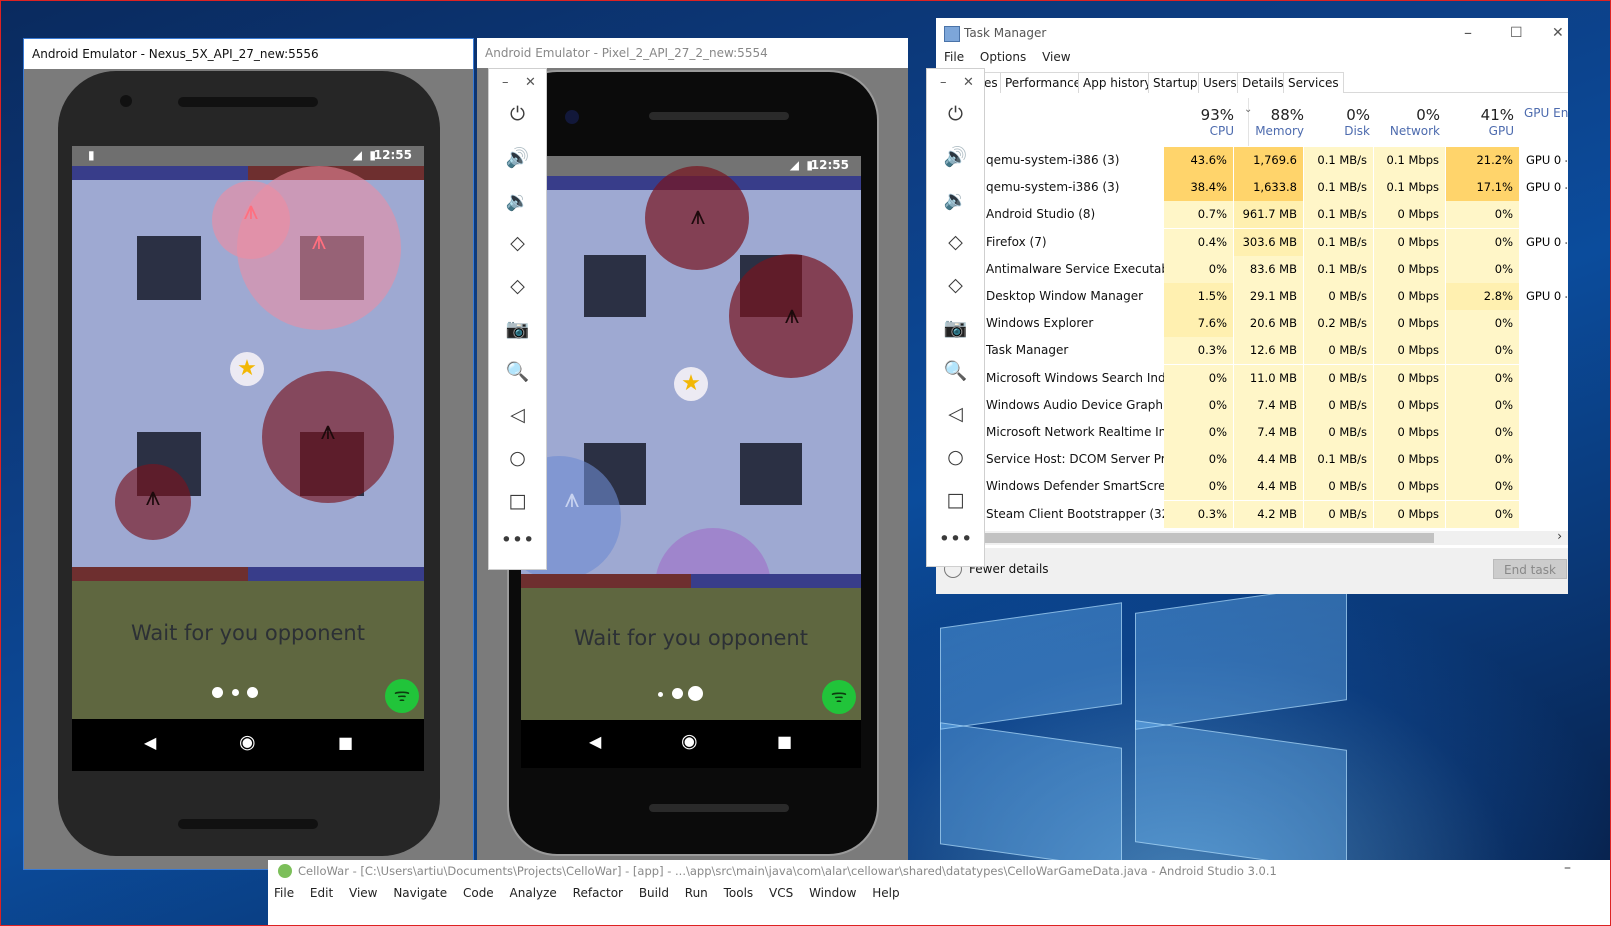  What do you see at coordinates (1337, 122) in the screenshot?
I see `column-header-disk: 0% Disk` at bounding box center [1337, 122].